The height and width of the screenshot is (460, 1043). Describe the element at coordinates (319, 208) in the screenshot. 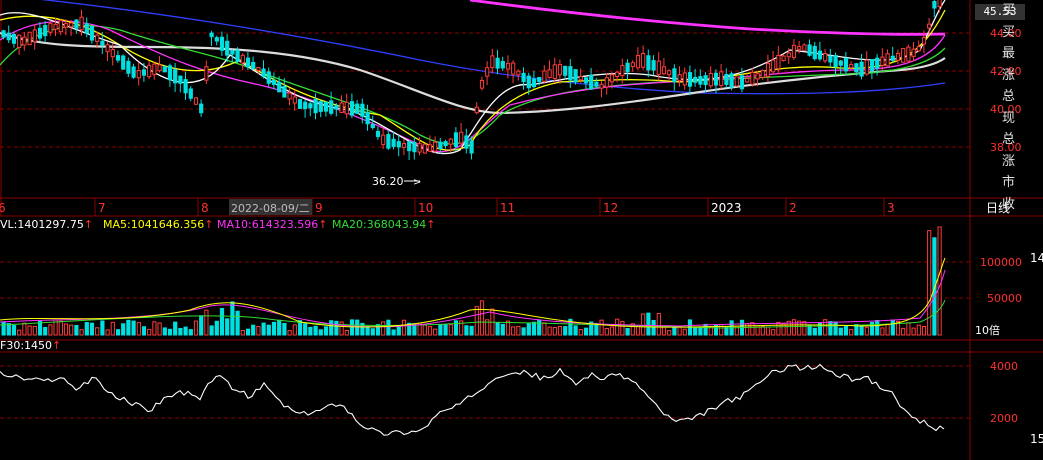

I see `month-label: 9` at that location.